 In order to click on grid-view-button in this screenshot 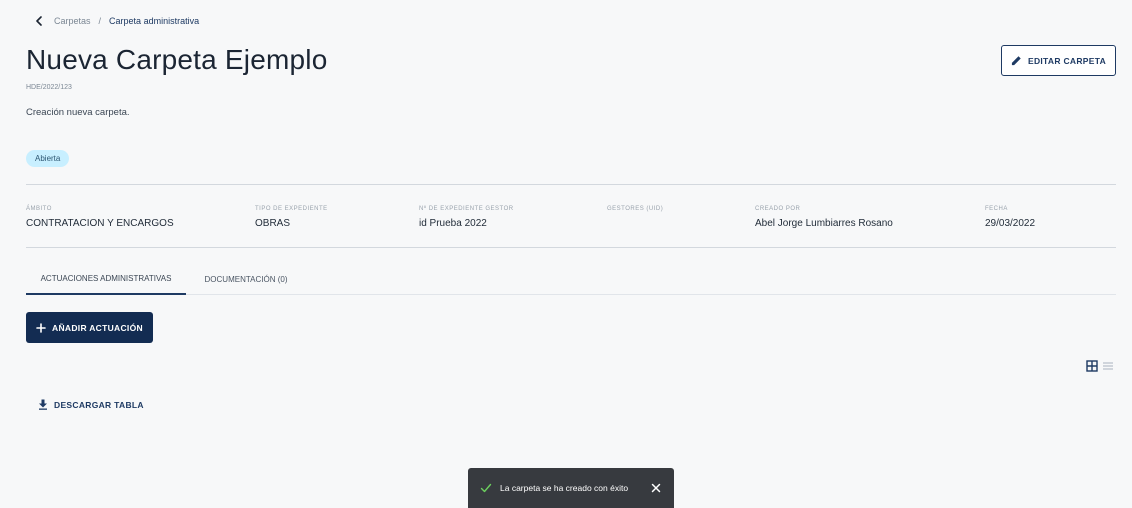, I will do `click(1092, 366)`.